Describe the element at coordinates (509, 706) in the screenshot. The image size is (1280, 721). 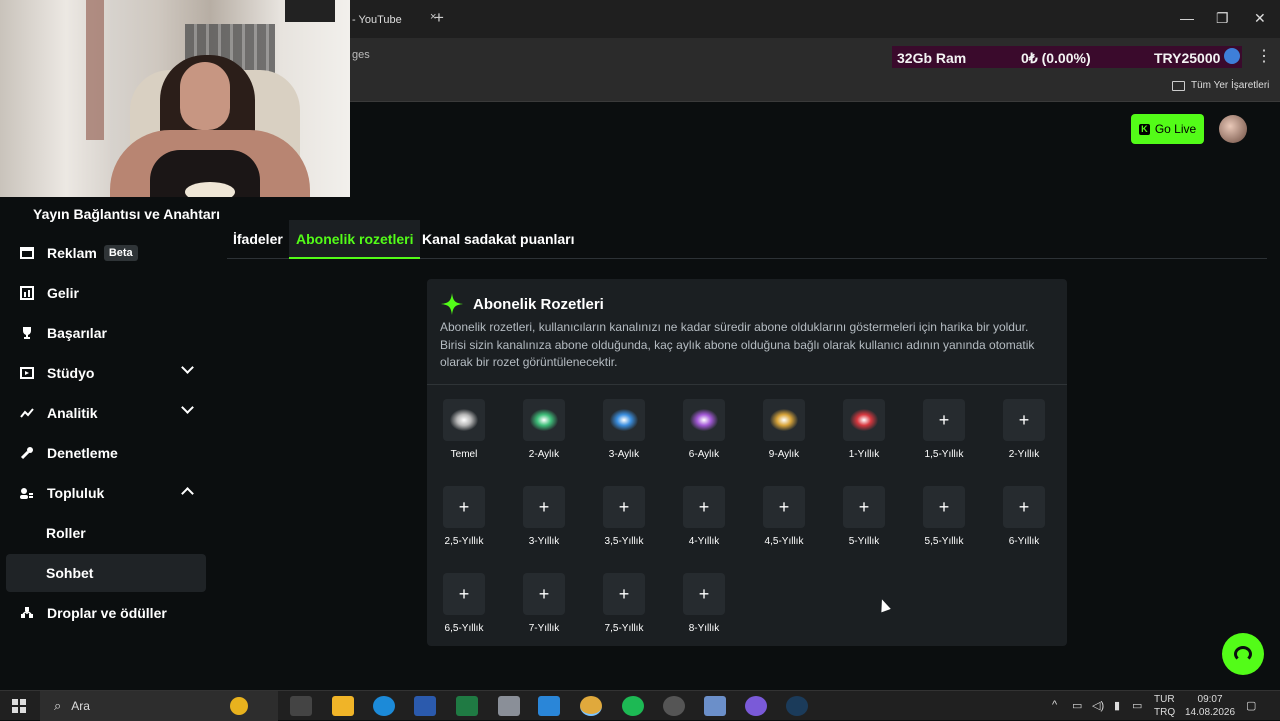
I see `calculator-icon` at that location.